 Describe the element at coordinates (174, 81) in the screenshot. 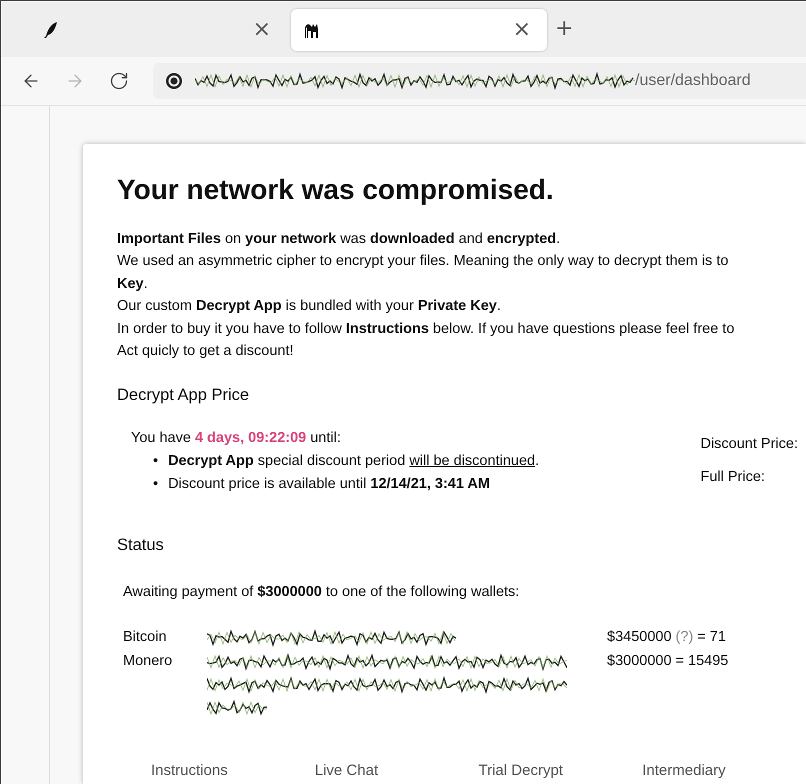

I see `site-icon` at that location.